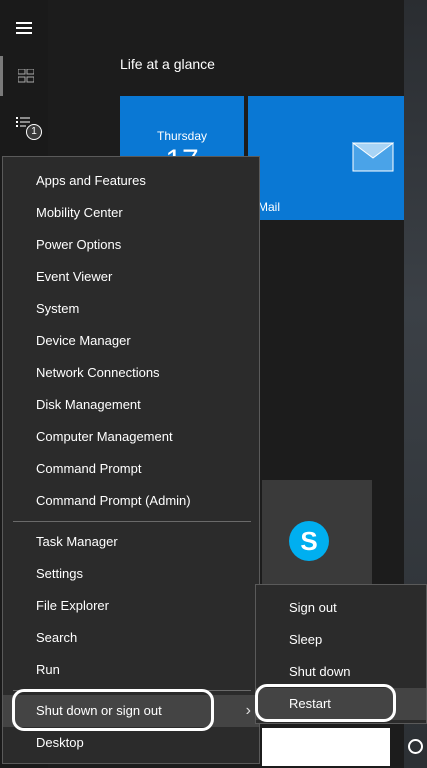 This screenshot has width=427, height=768. I want to click on tiles-icon, so click(24, 76).